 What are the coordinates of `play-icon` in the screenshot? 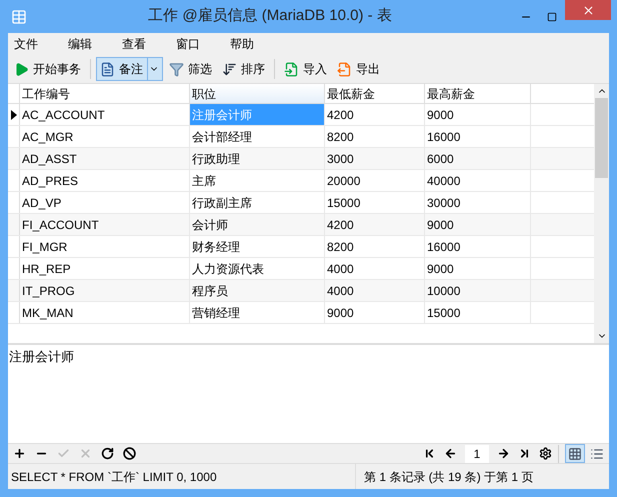 It's located at (21, 69).